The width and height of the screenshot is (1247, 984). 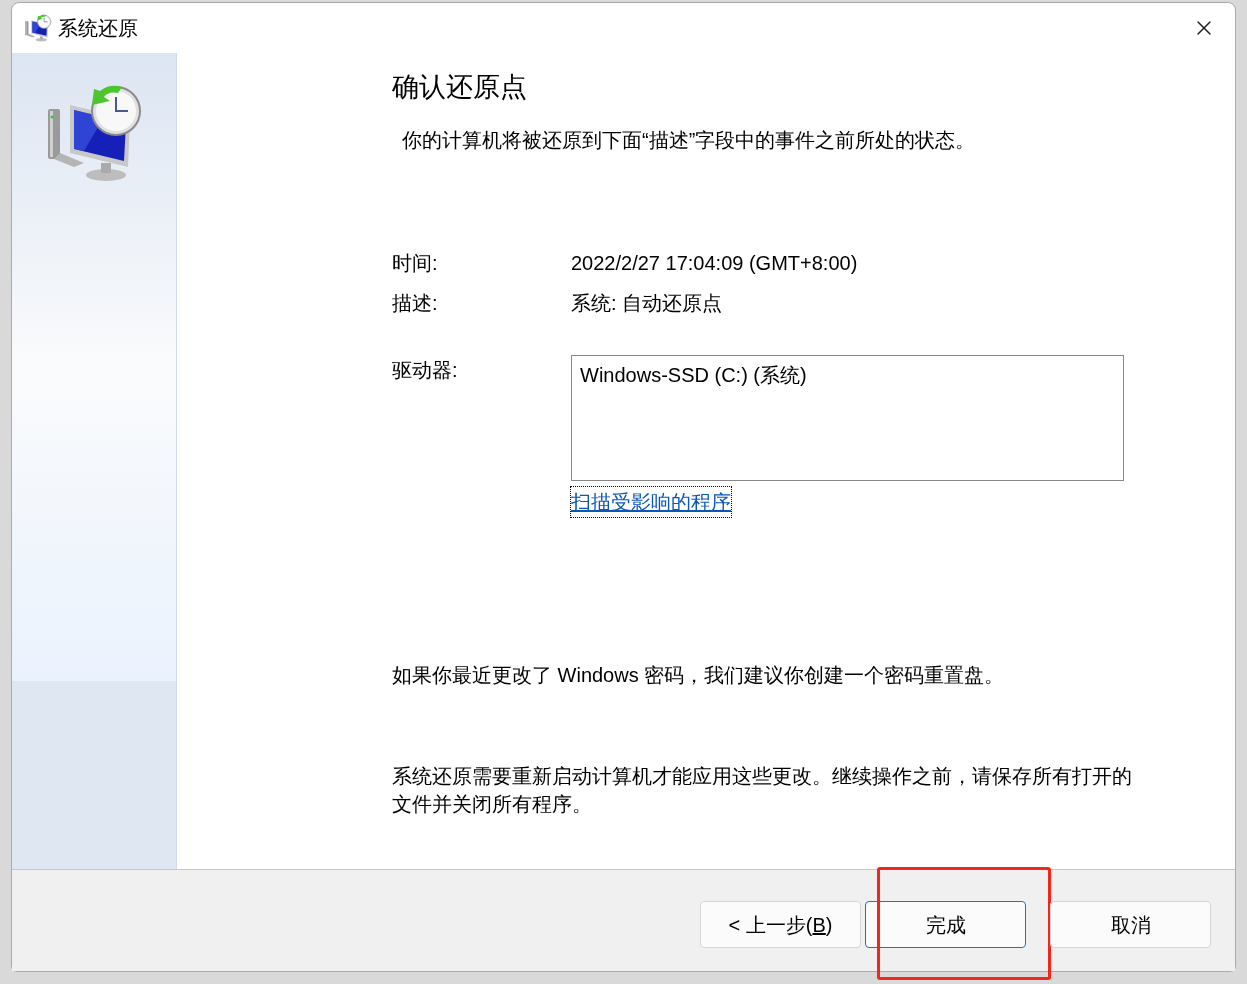 What do you see at coordinates (689, 140) in the screenshot?
I see `intro-text: 你的计算机将被还原到下面“描述”字段中的事件之前所处的状态。` at bounding box center [689, 140].